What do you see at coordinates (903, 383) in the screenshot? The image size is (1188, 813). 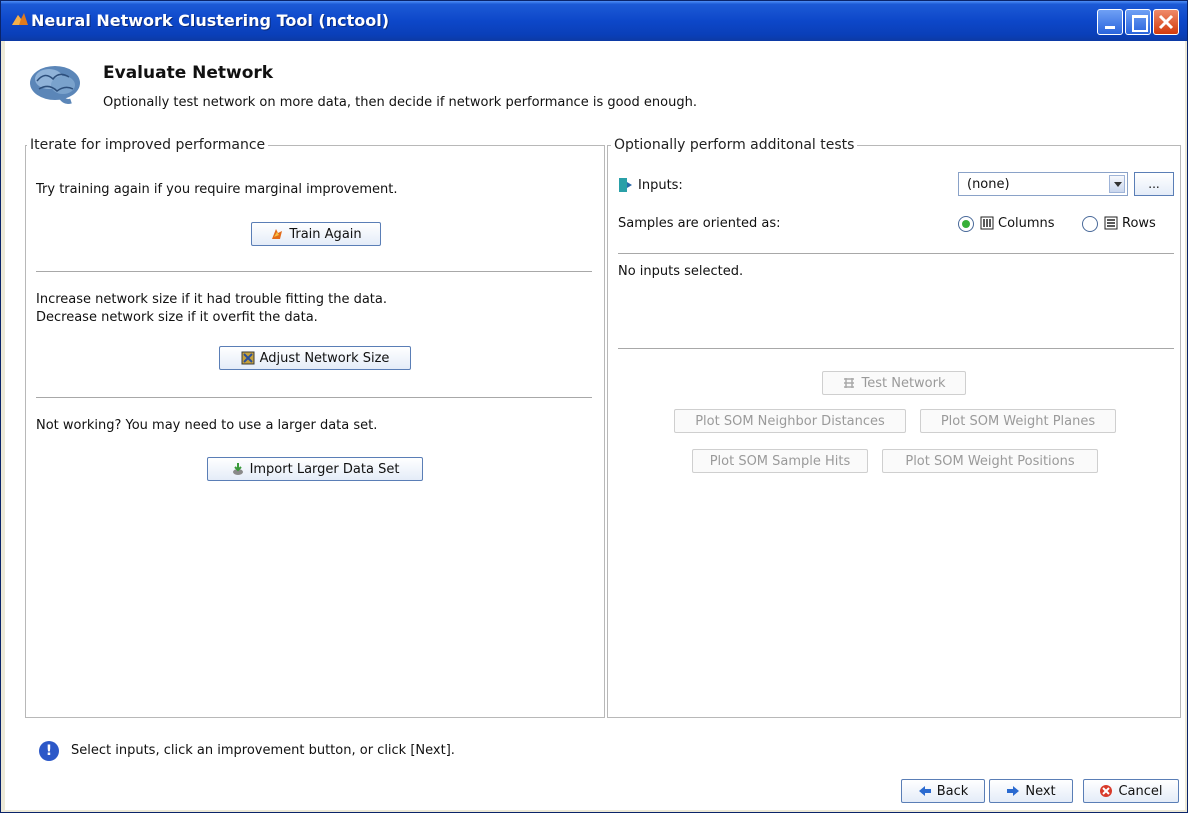 I see `test-network-label: Test Network` at bounding box center [903, 383].